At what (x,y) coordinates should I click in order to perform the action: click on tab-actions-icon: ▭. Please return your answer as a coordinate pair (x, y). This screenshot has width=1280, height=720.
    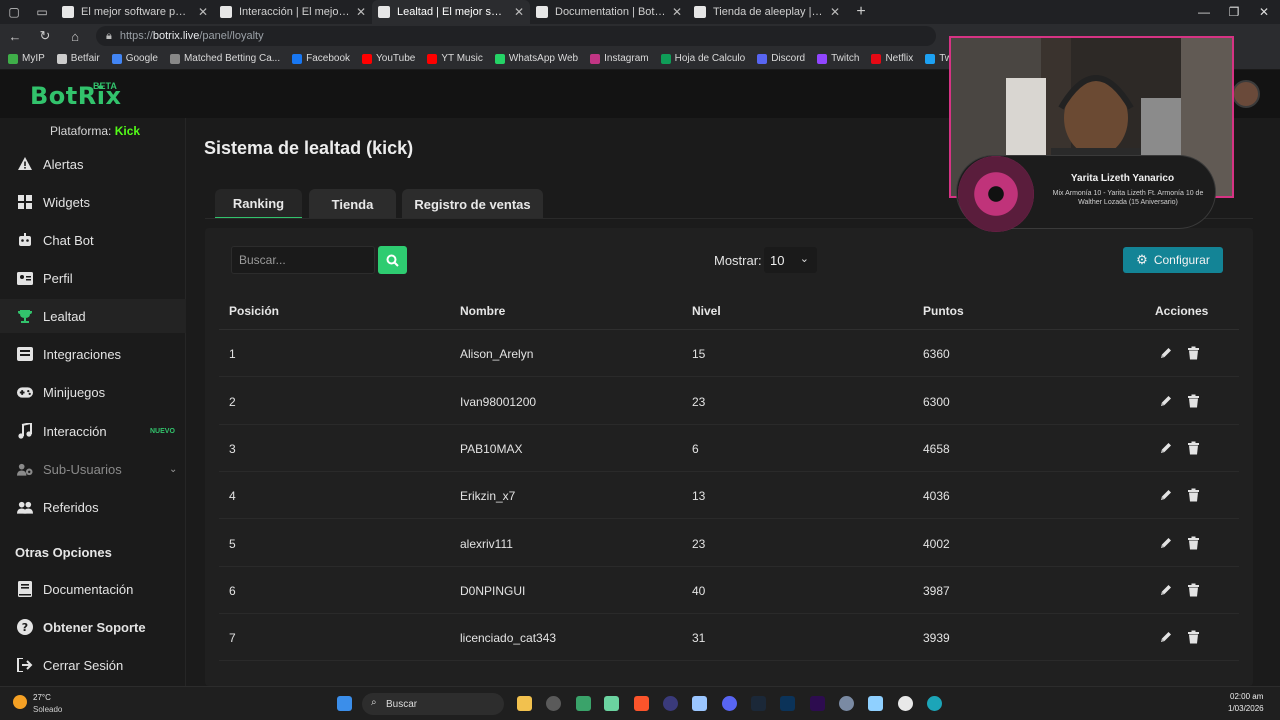
    Looking at the image, I should click on (42, 12).